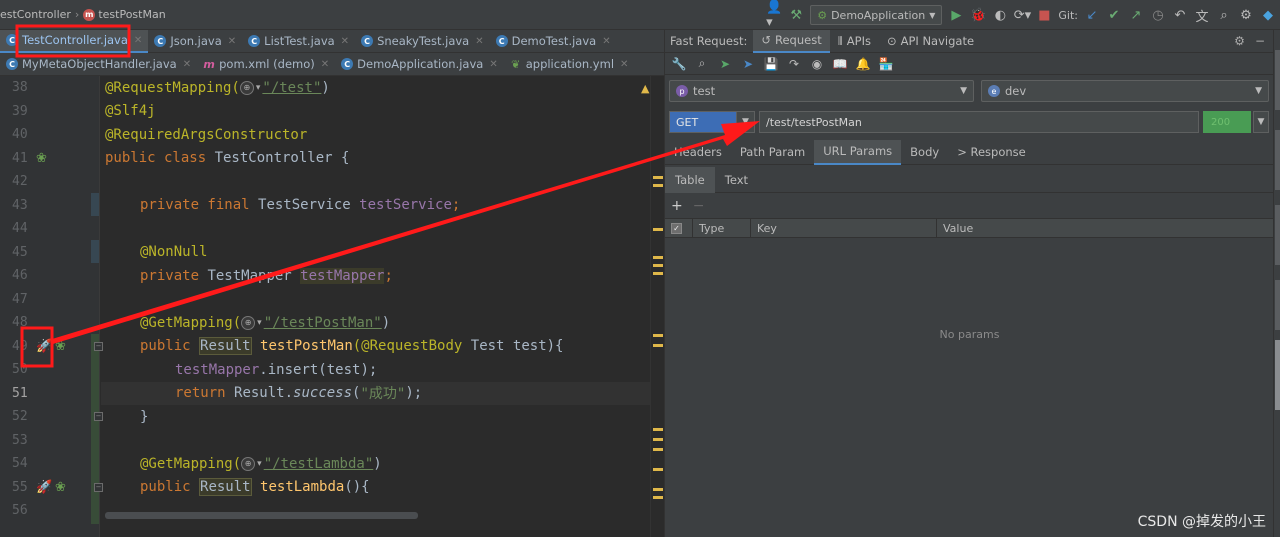 Image resolution: width=1280 pixels, height=537 pixels. I want to click on gear-icon: ⚙, so click(1239, 41).